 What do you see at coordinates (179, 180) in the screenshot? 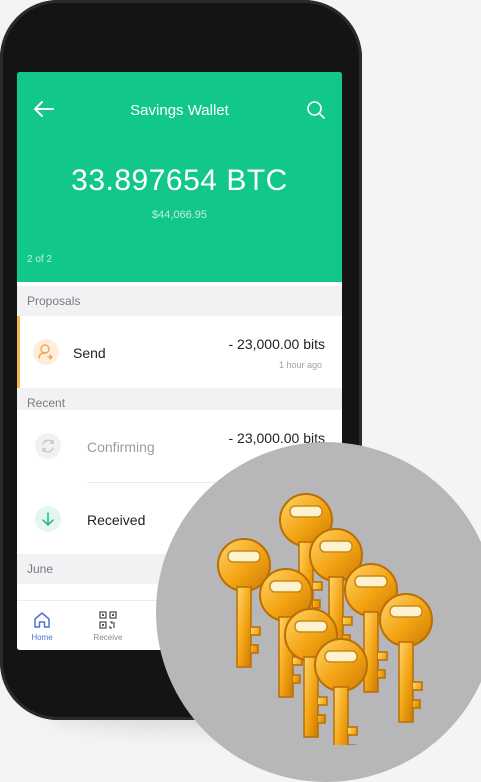
I see `balance-amount: 33.897654 BTC` at bounding box center [179, 180].